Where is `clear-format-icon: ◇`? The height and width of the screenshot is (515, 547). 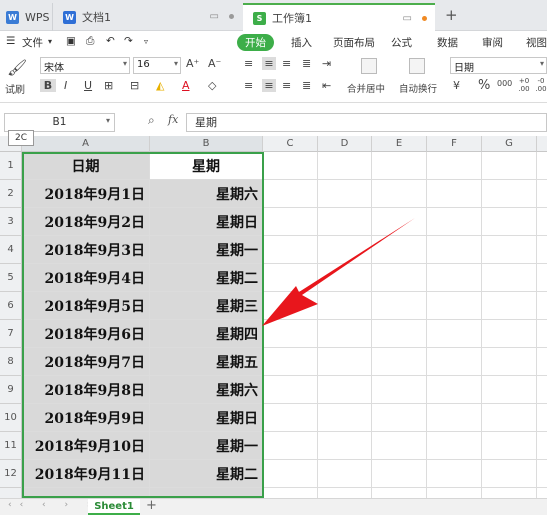 clear-format-icon: ◇ is located at coordinates (212, 85).